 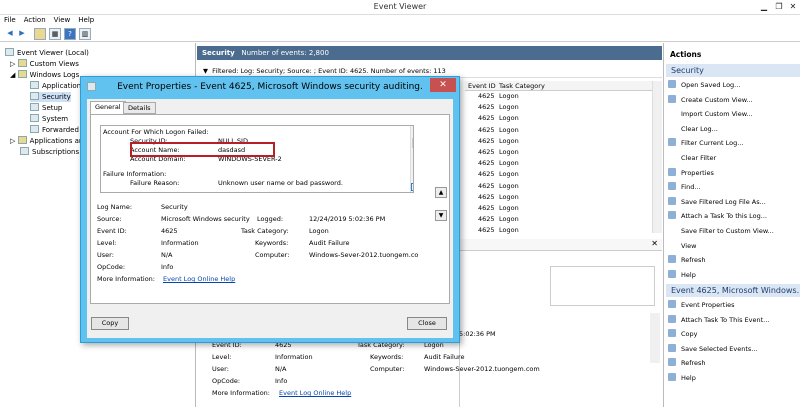 I want to click on column-event-id: Event ID, so click(x=482, y=86).